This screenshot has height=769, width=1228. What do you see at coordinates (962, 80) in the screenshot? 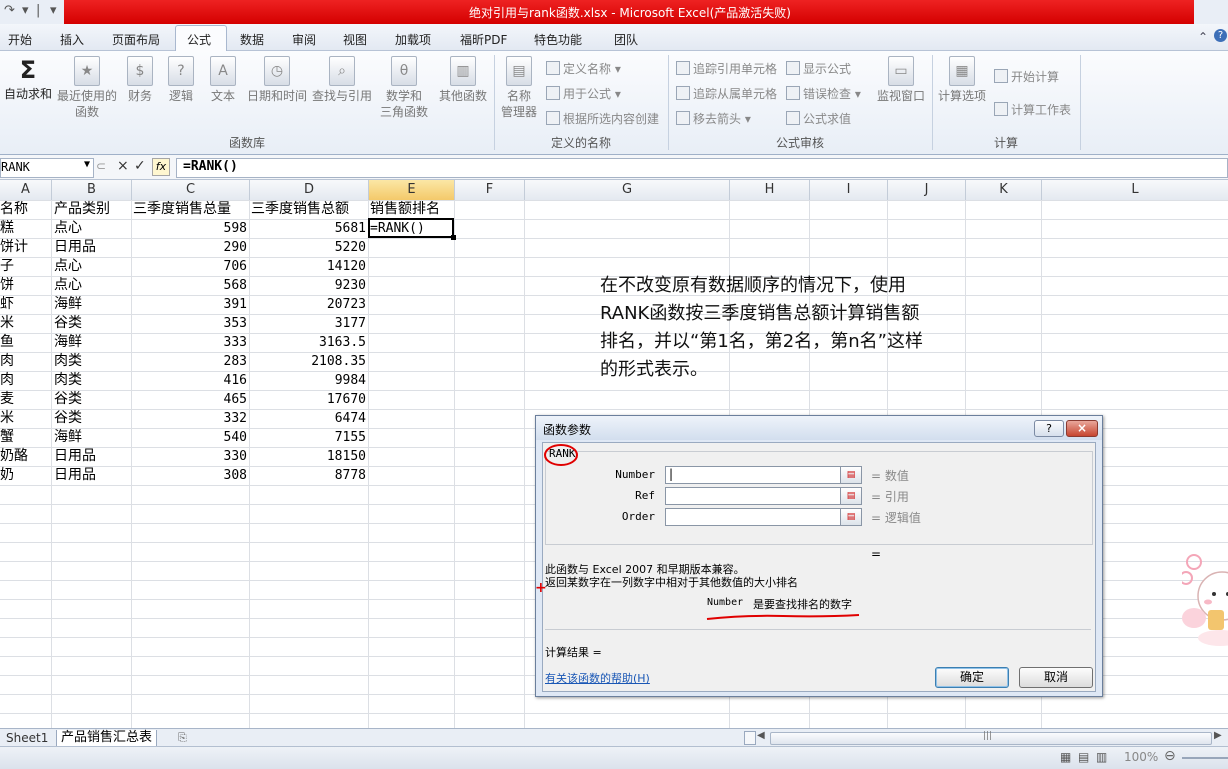
I see `calc-options-button: ▦ 计算选项` at bounding box center [962, 80].